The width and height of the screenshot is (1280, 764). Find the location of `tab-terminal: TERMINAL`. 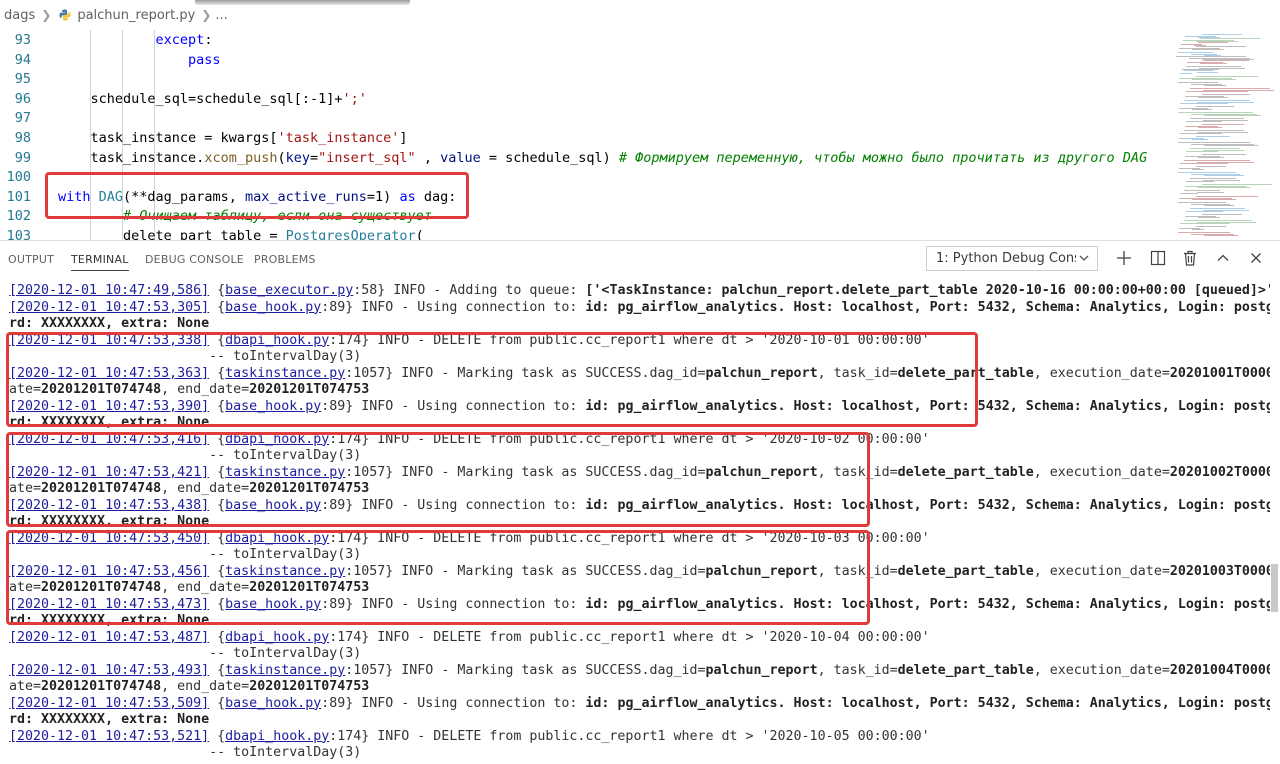

tab-terminal: TERMINAL is located at coordinates (100, 262).